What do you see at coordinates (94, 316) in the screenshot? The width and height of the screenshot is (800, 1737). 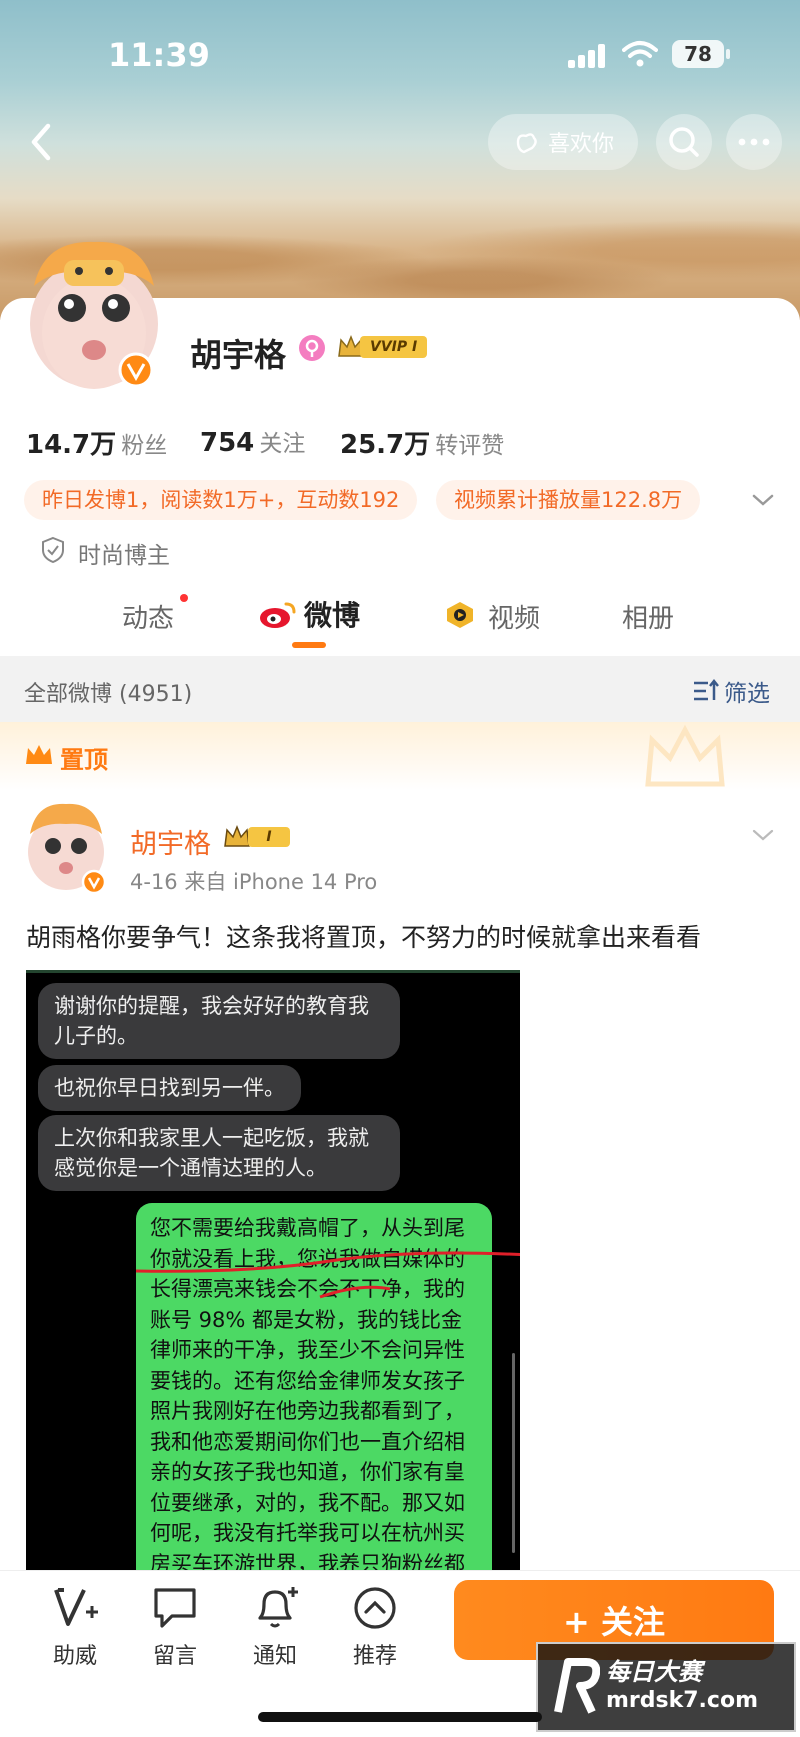 I see `profile-avatar` at bounding box center [94, 316].